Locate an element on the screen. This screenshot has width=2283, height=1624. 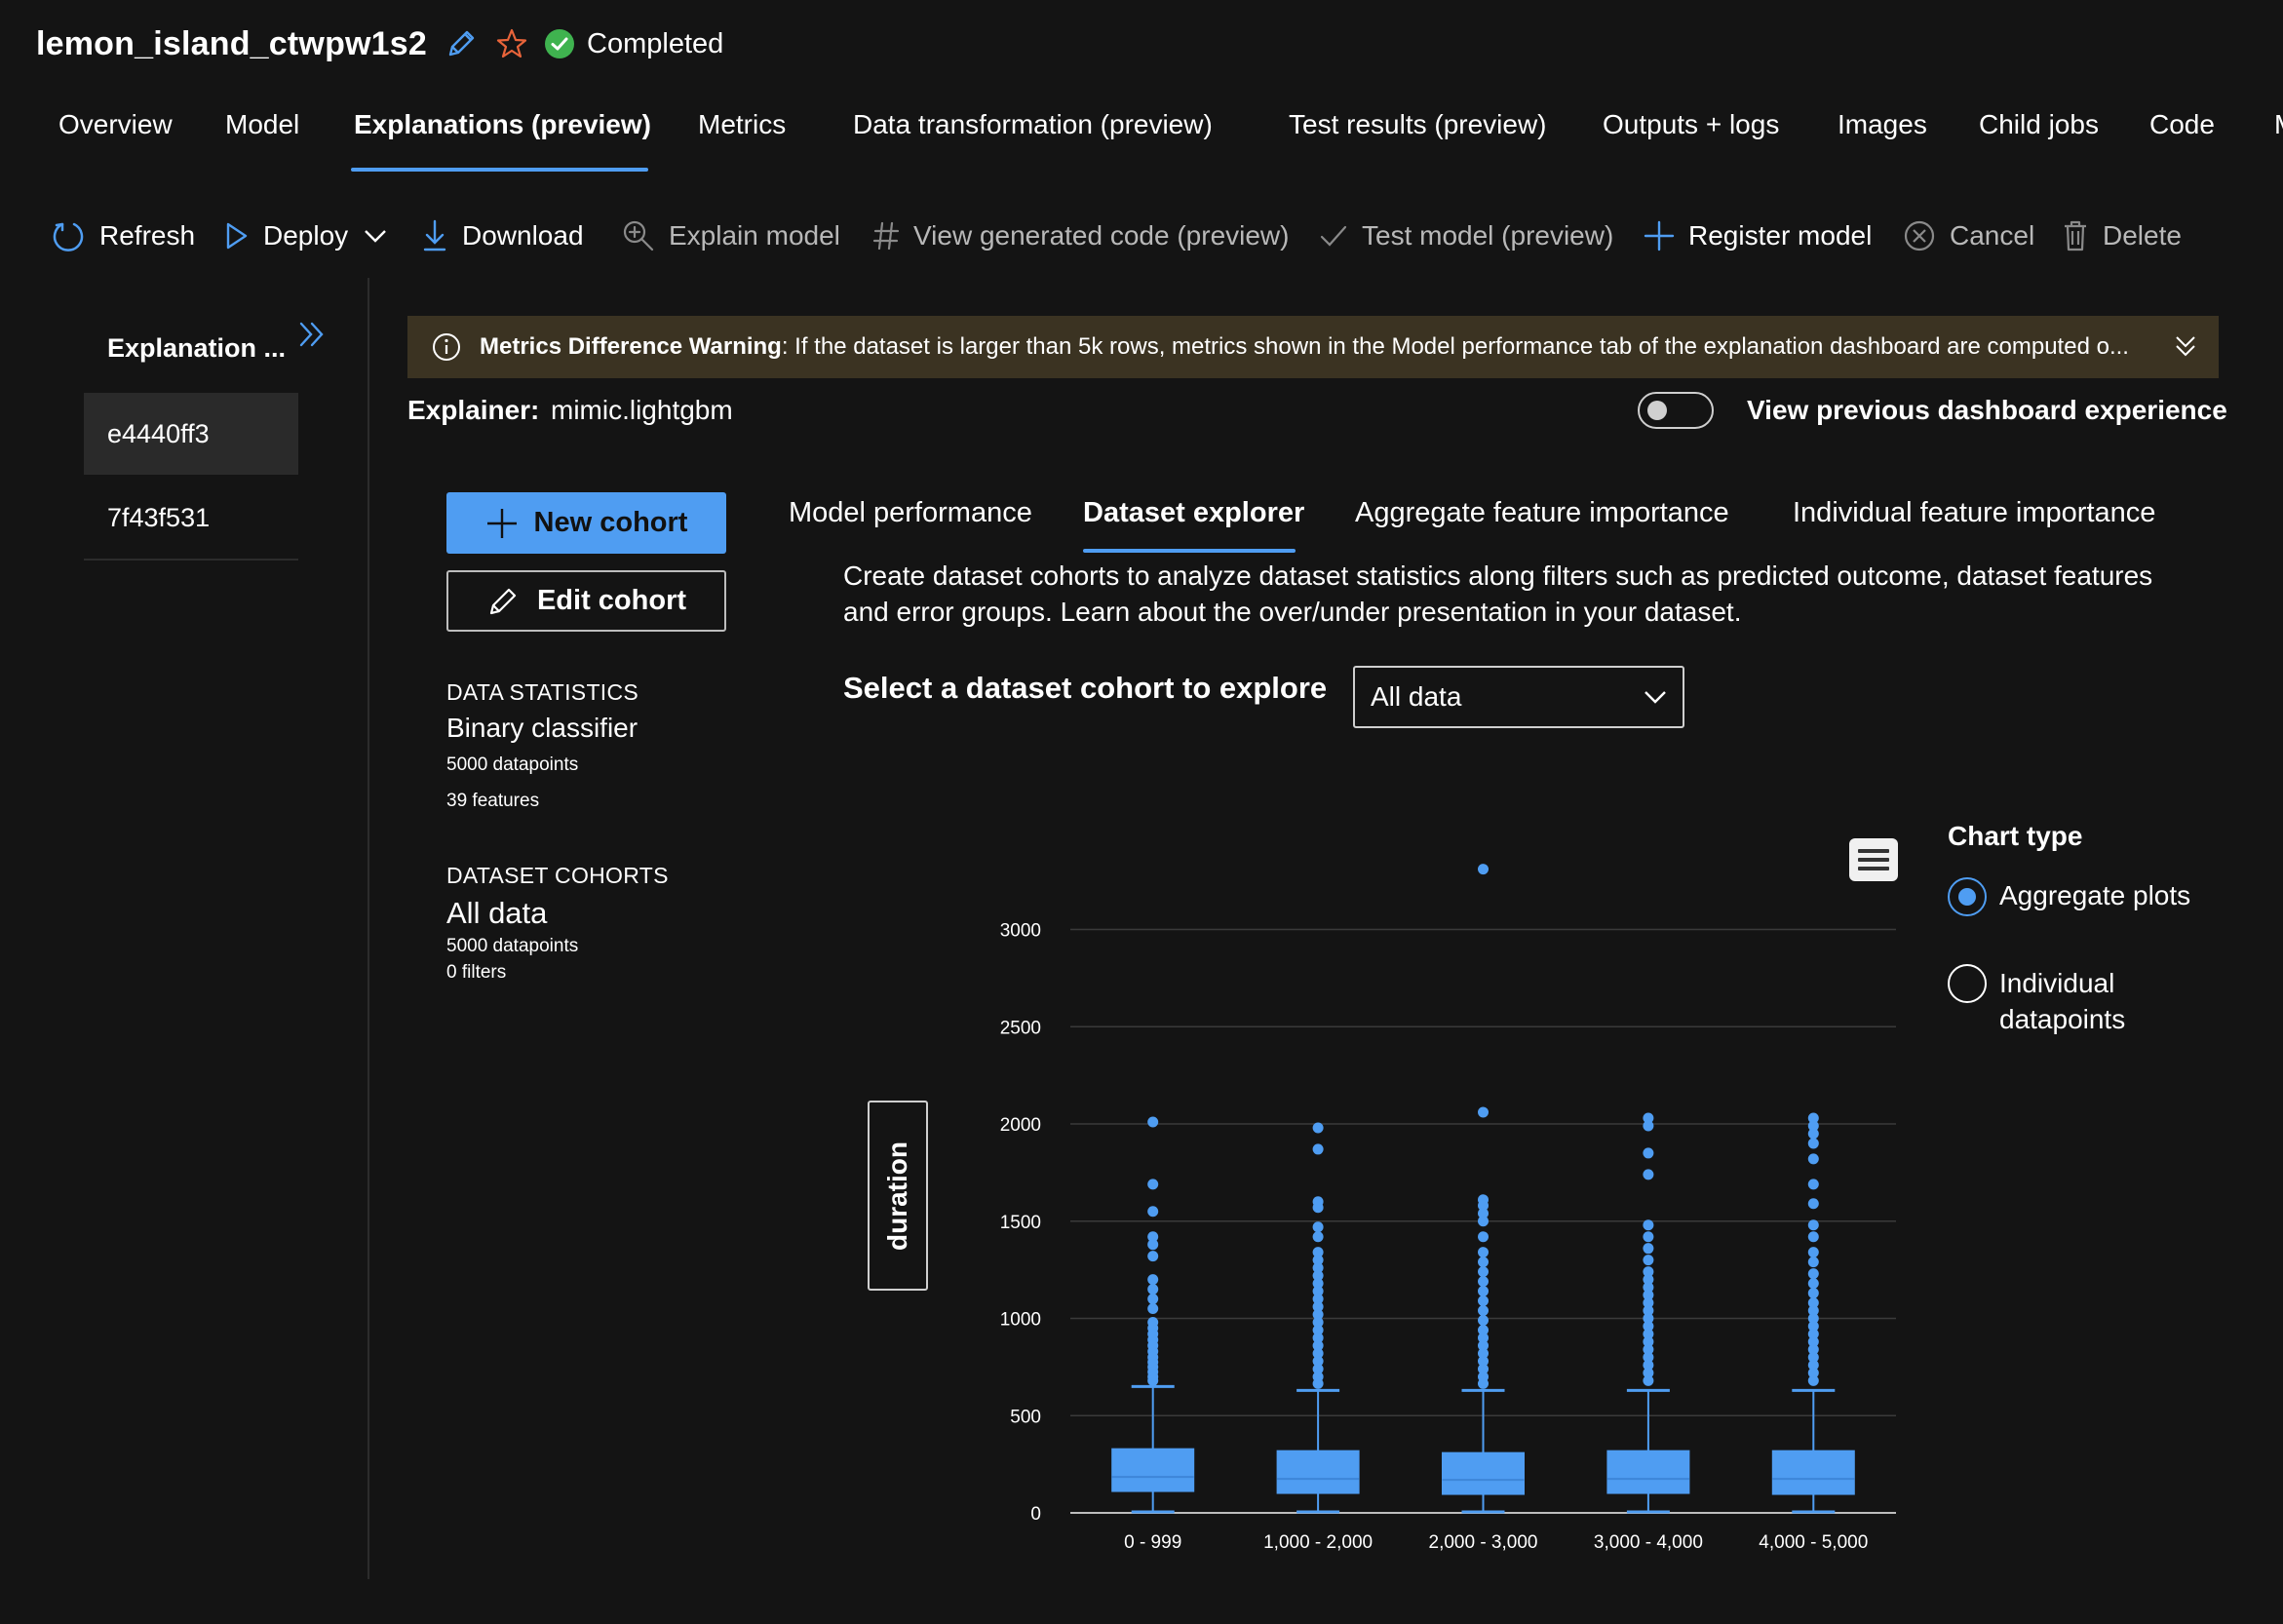
y-tick-label: 1000 is located at coordinates (1020, 1320).